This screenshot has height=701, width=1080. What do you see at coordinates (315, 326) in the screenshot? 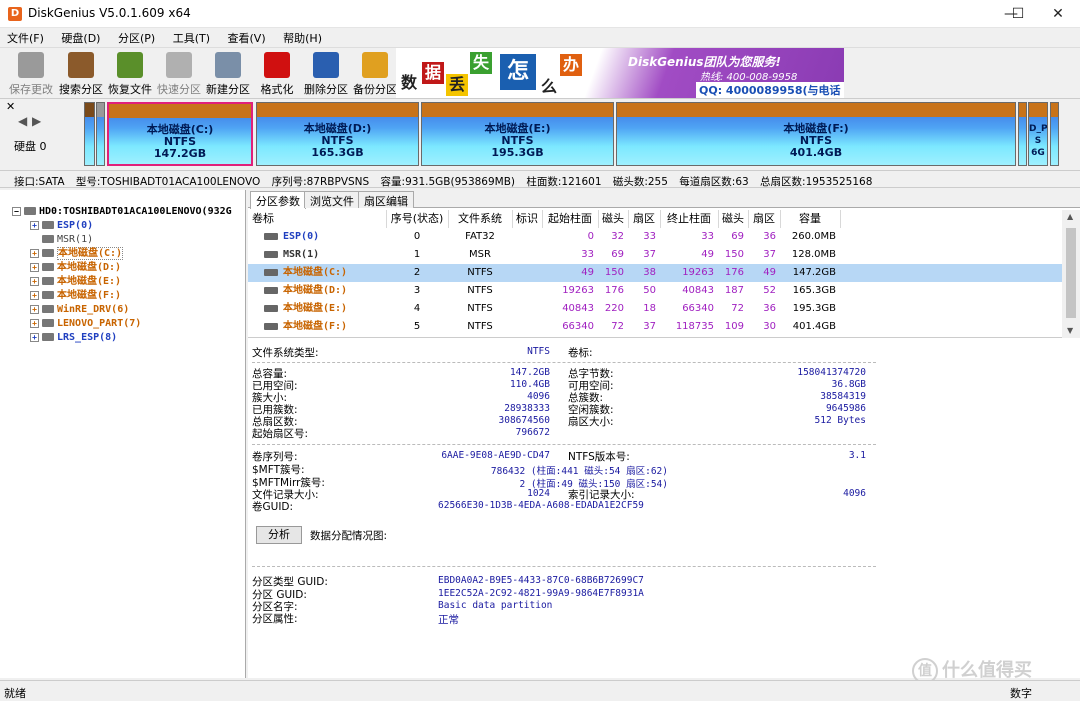
I see `partition-name-text: 本地磁盘(F:)` at bounding box center [315, 326].